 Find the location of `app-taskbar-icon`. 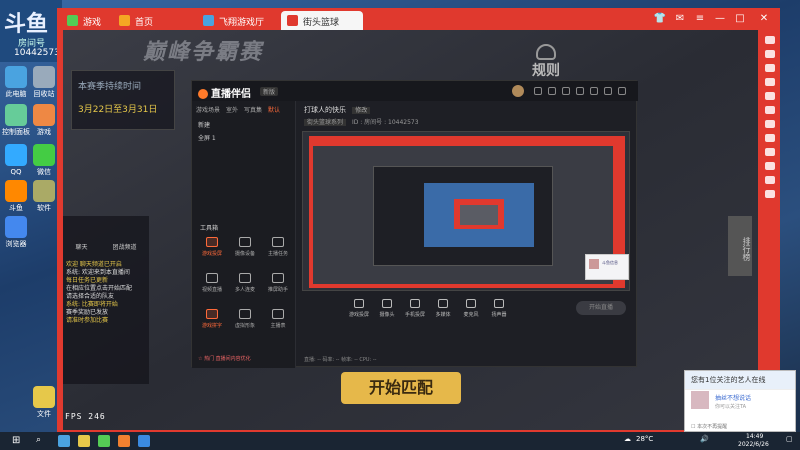

app-taskbar-icon is located at coordinates (144, 441).